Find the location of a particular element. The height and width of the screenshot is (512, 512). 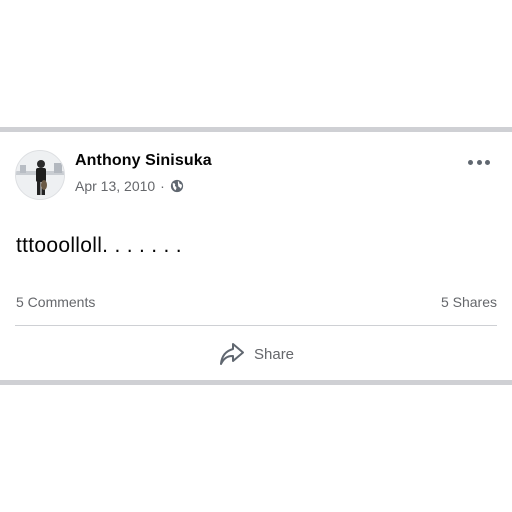

share-button: Share is located at coordinates (256, 354).